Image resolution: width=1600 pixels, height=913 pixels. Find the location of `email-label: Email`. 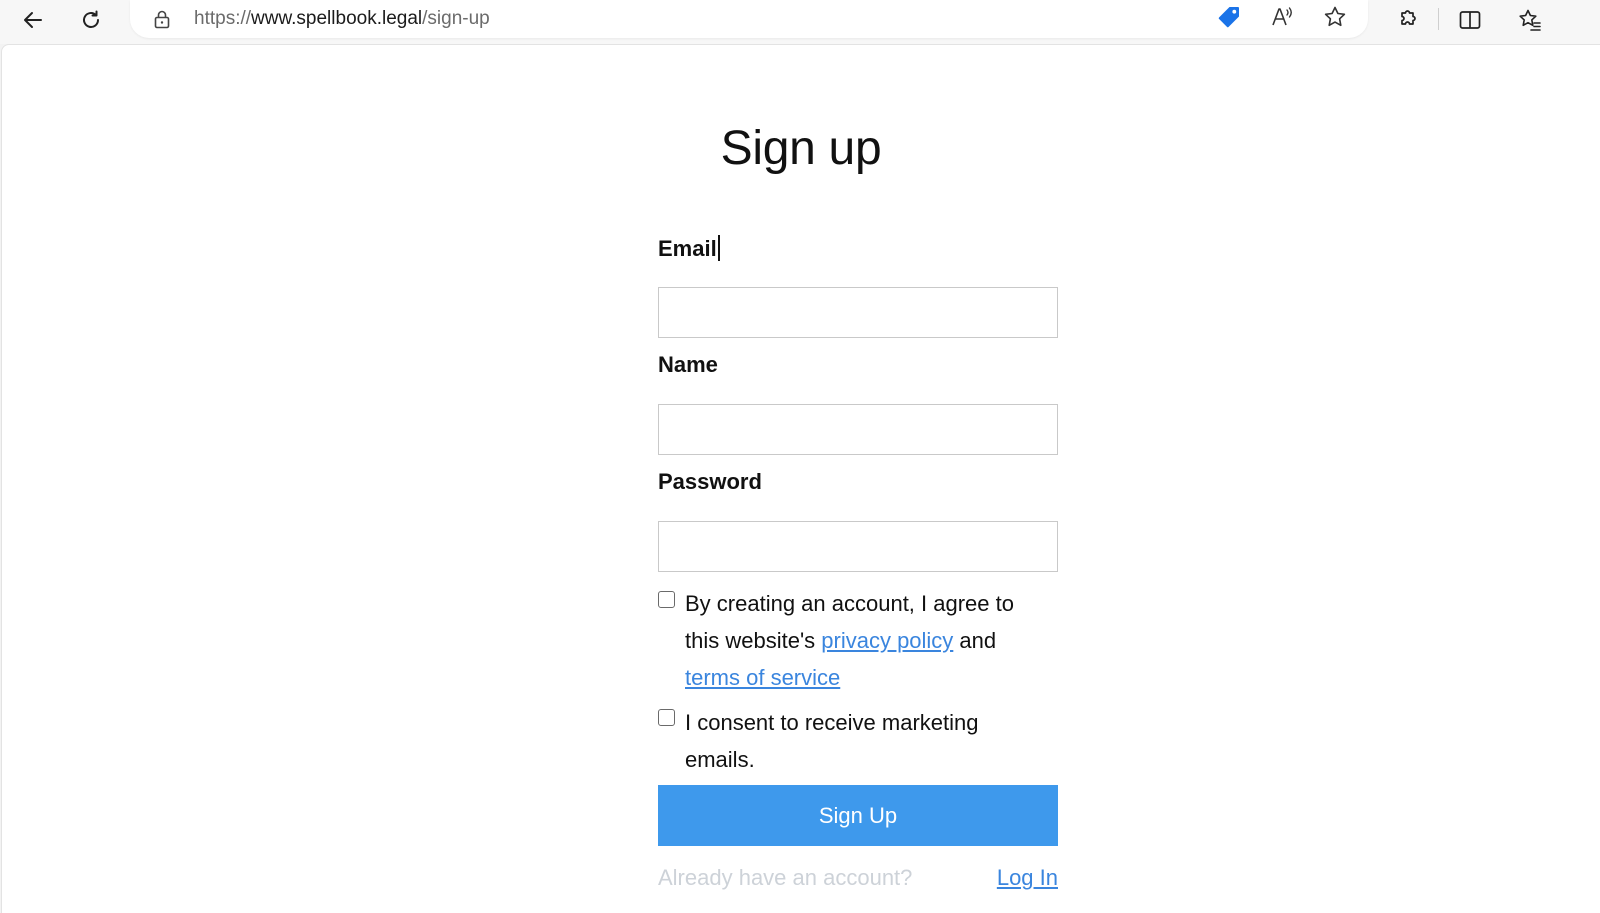

email-label: Email is located at coordinates (689, 248).